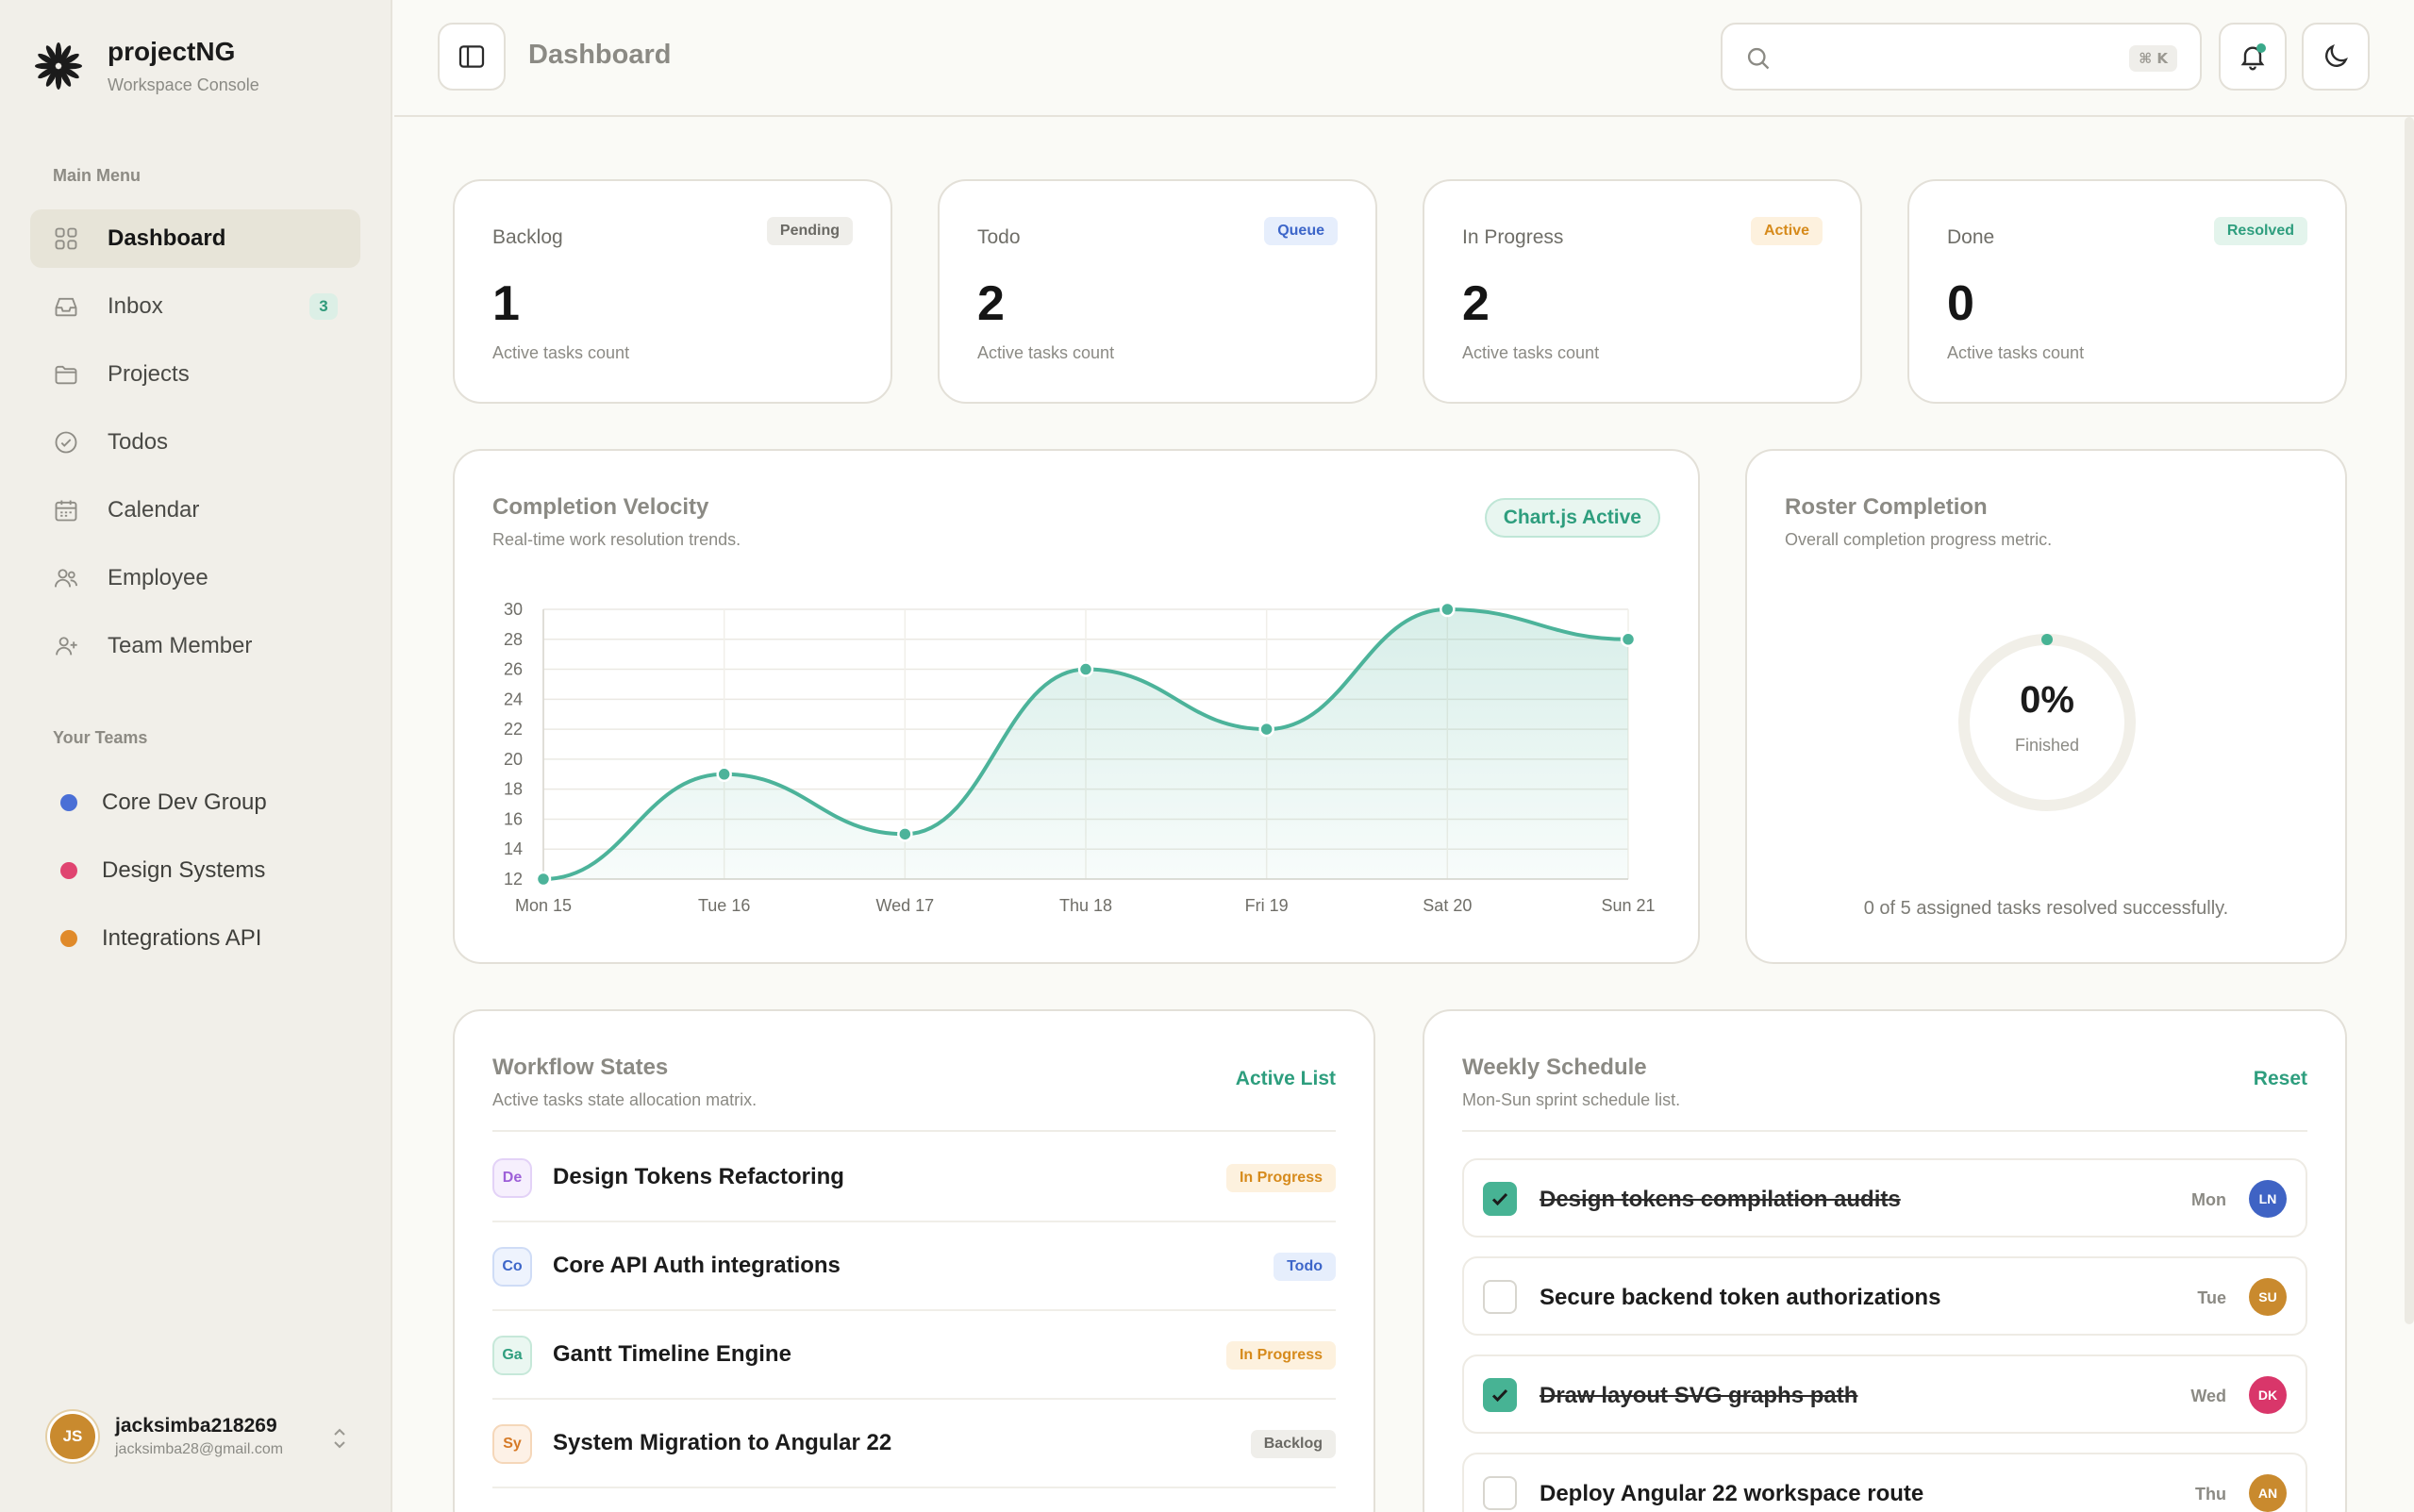 The height and width of the screenshot is (1512, 2414). I want to click on status-badge: Backlog, so click(1293, 1444).